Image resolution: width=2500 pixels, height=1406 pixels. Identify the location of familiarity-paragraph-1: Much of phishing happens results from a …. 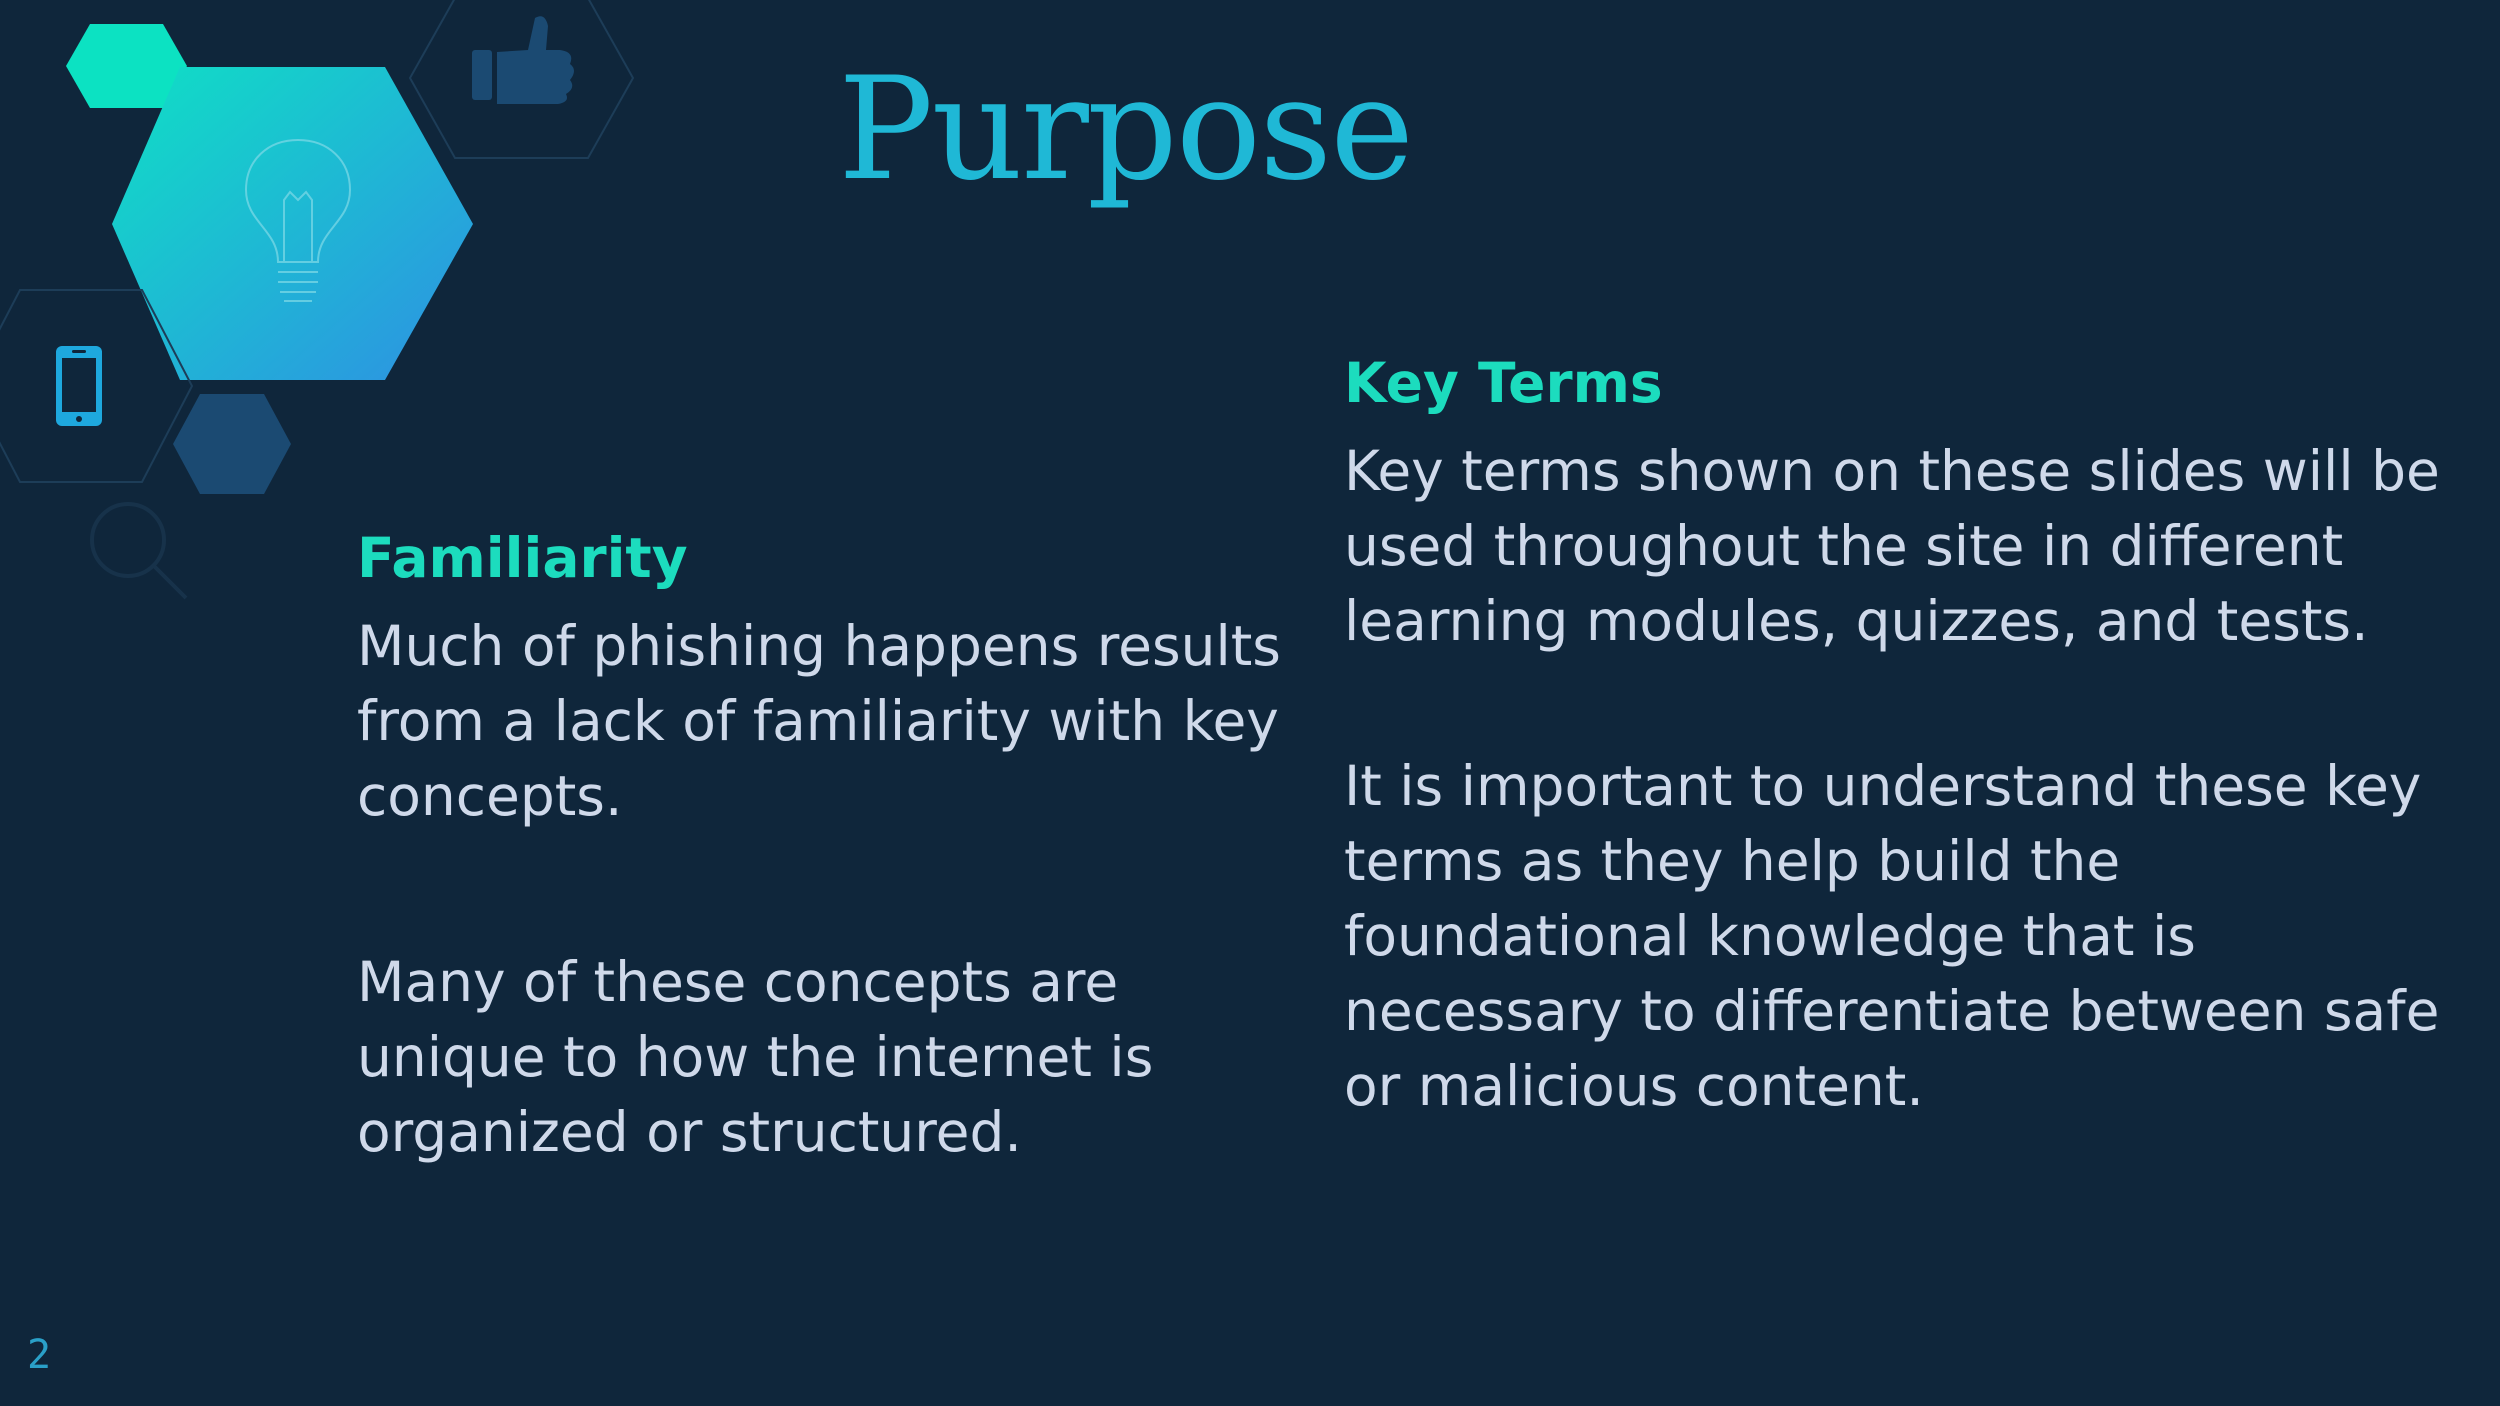
(819, 721).